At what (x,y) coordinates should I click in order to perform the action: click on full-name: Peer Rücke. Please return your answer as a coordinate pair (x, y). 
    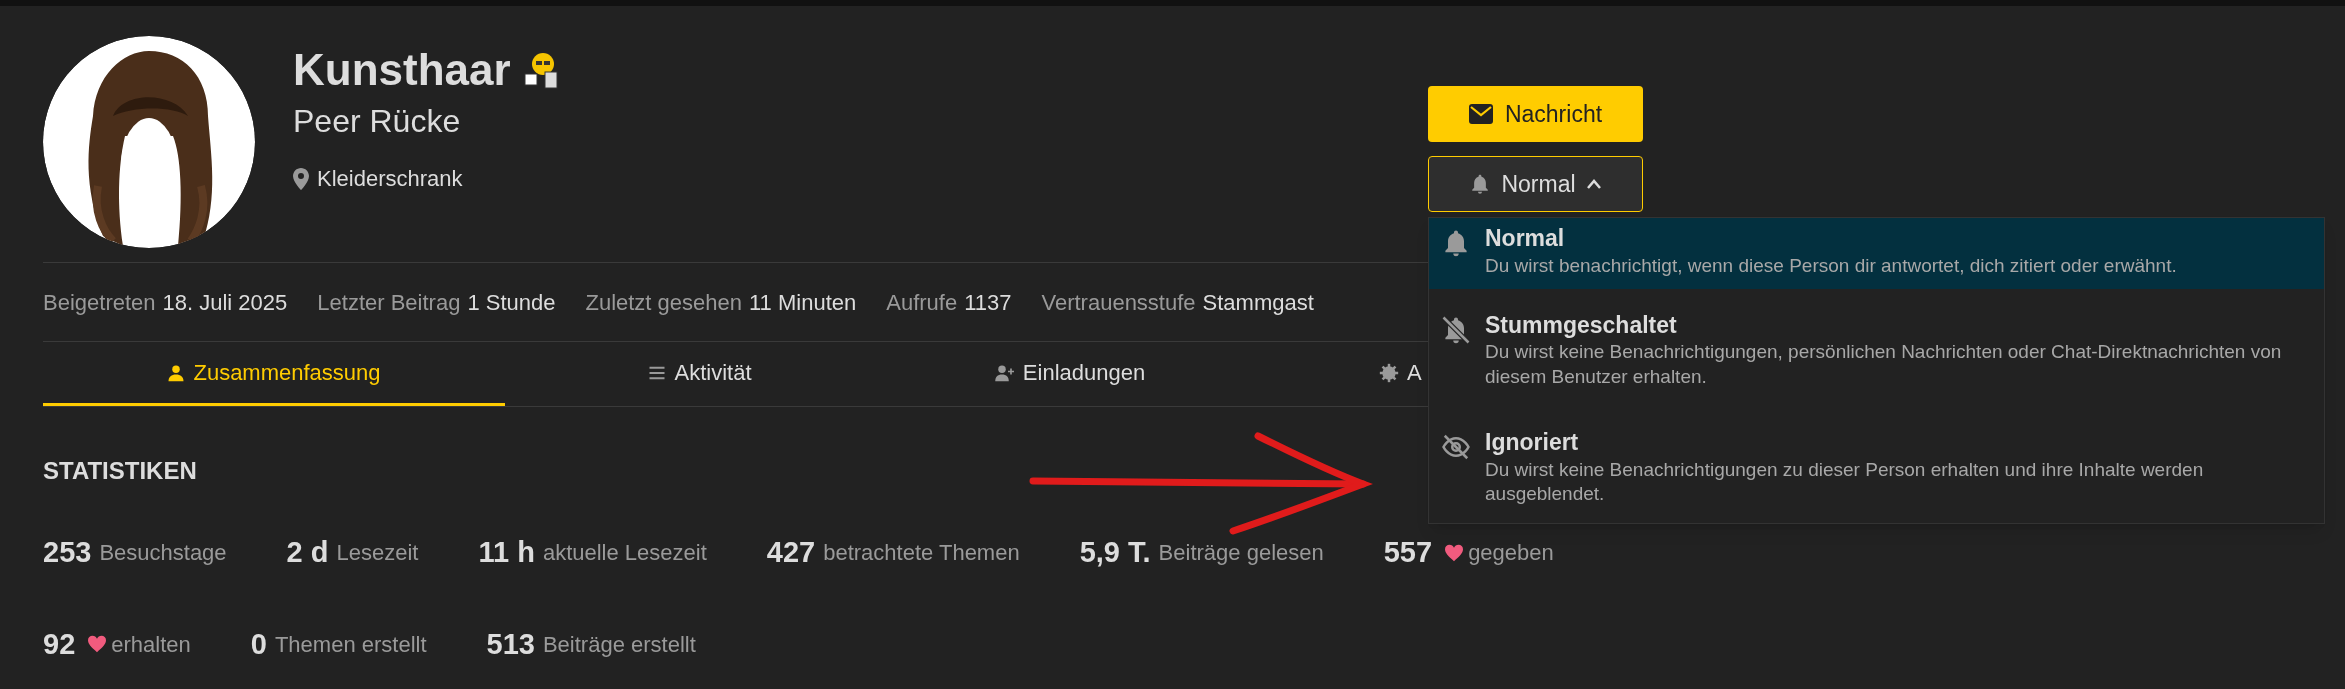
    Looking at the image, I should click on (377, 121).